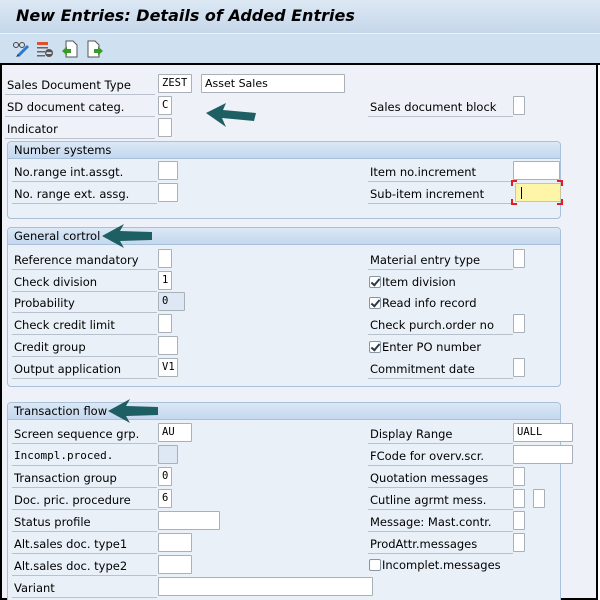  I want to click on sales-doc-block-field, so click(519, 105).